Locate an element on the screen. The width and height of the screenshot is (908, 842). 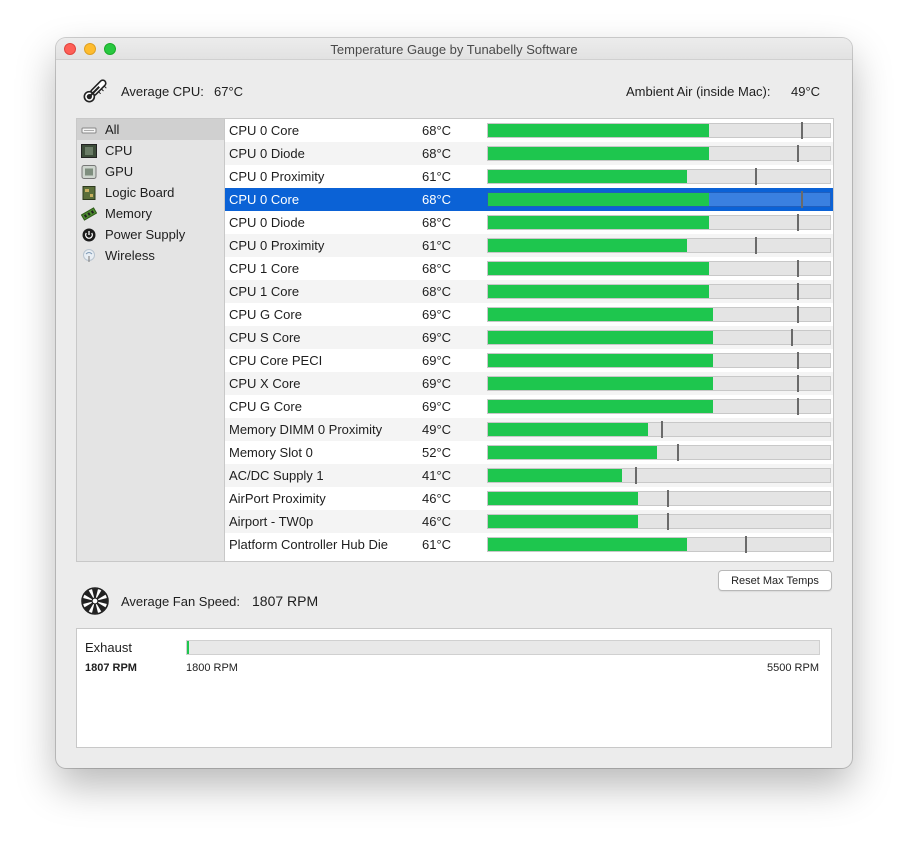
ambient-air-label: Ambient Air (inside Mac): is located at coordinates (698, 91).